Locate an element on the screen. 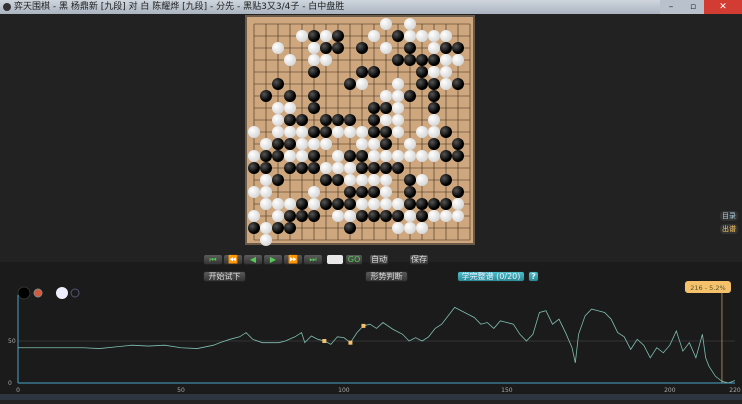 Image resolution: width=742 pixels, height=404 pixels. start-trial-button: 开始试下 is located at coordinates (224, 276).